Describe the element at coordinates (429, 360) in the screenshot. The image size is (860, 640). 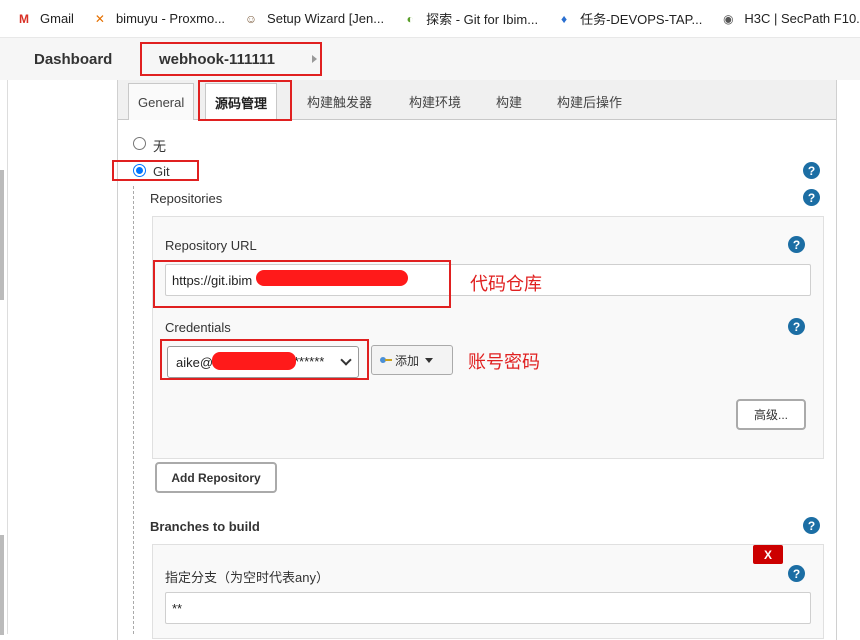
I see `dropdown-arrow-icon` at that location.